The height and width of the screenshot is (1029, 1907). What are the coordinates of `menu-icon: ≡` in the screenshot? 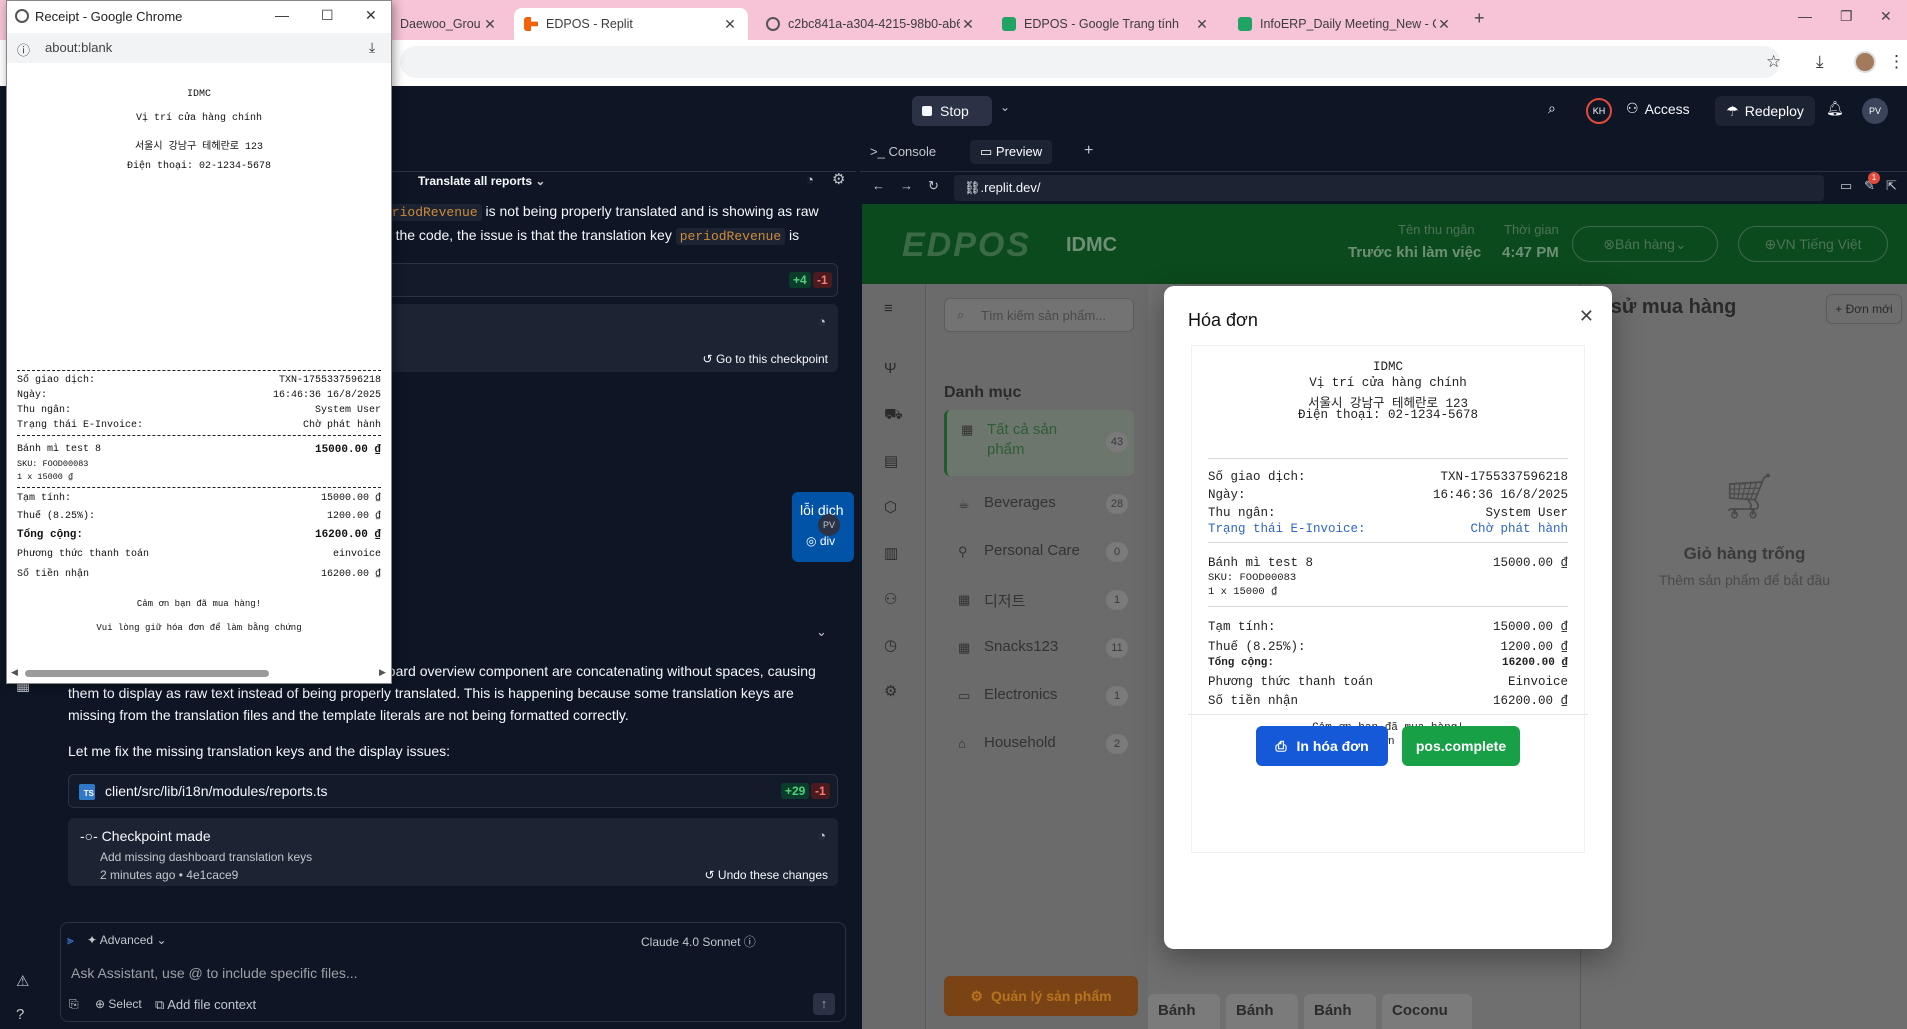 It's located at (888, 308).